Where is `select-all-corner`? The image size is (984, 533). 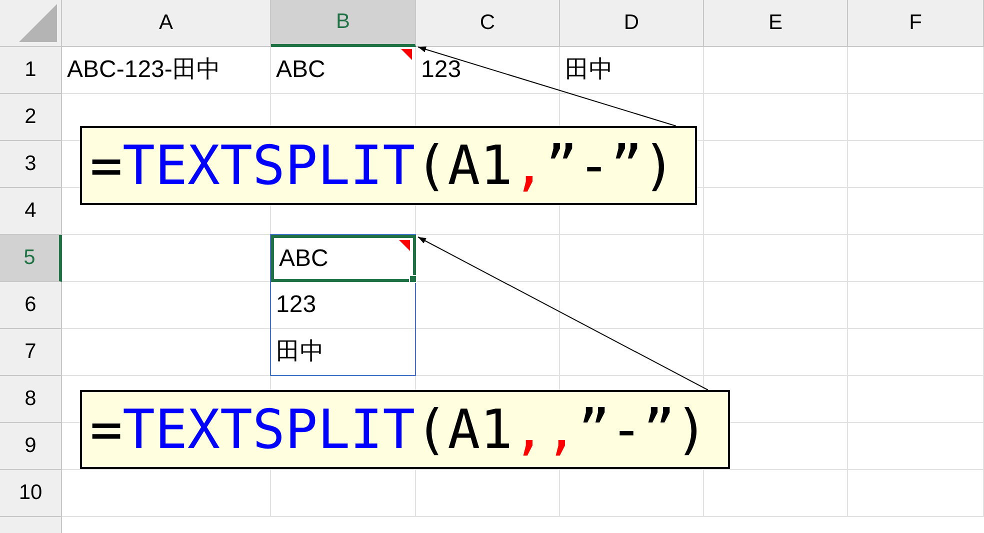
select-all-corner is located at coordinates (31, 23).